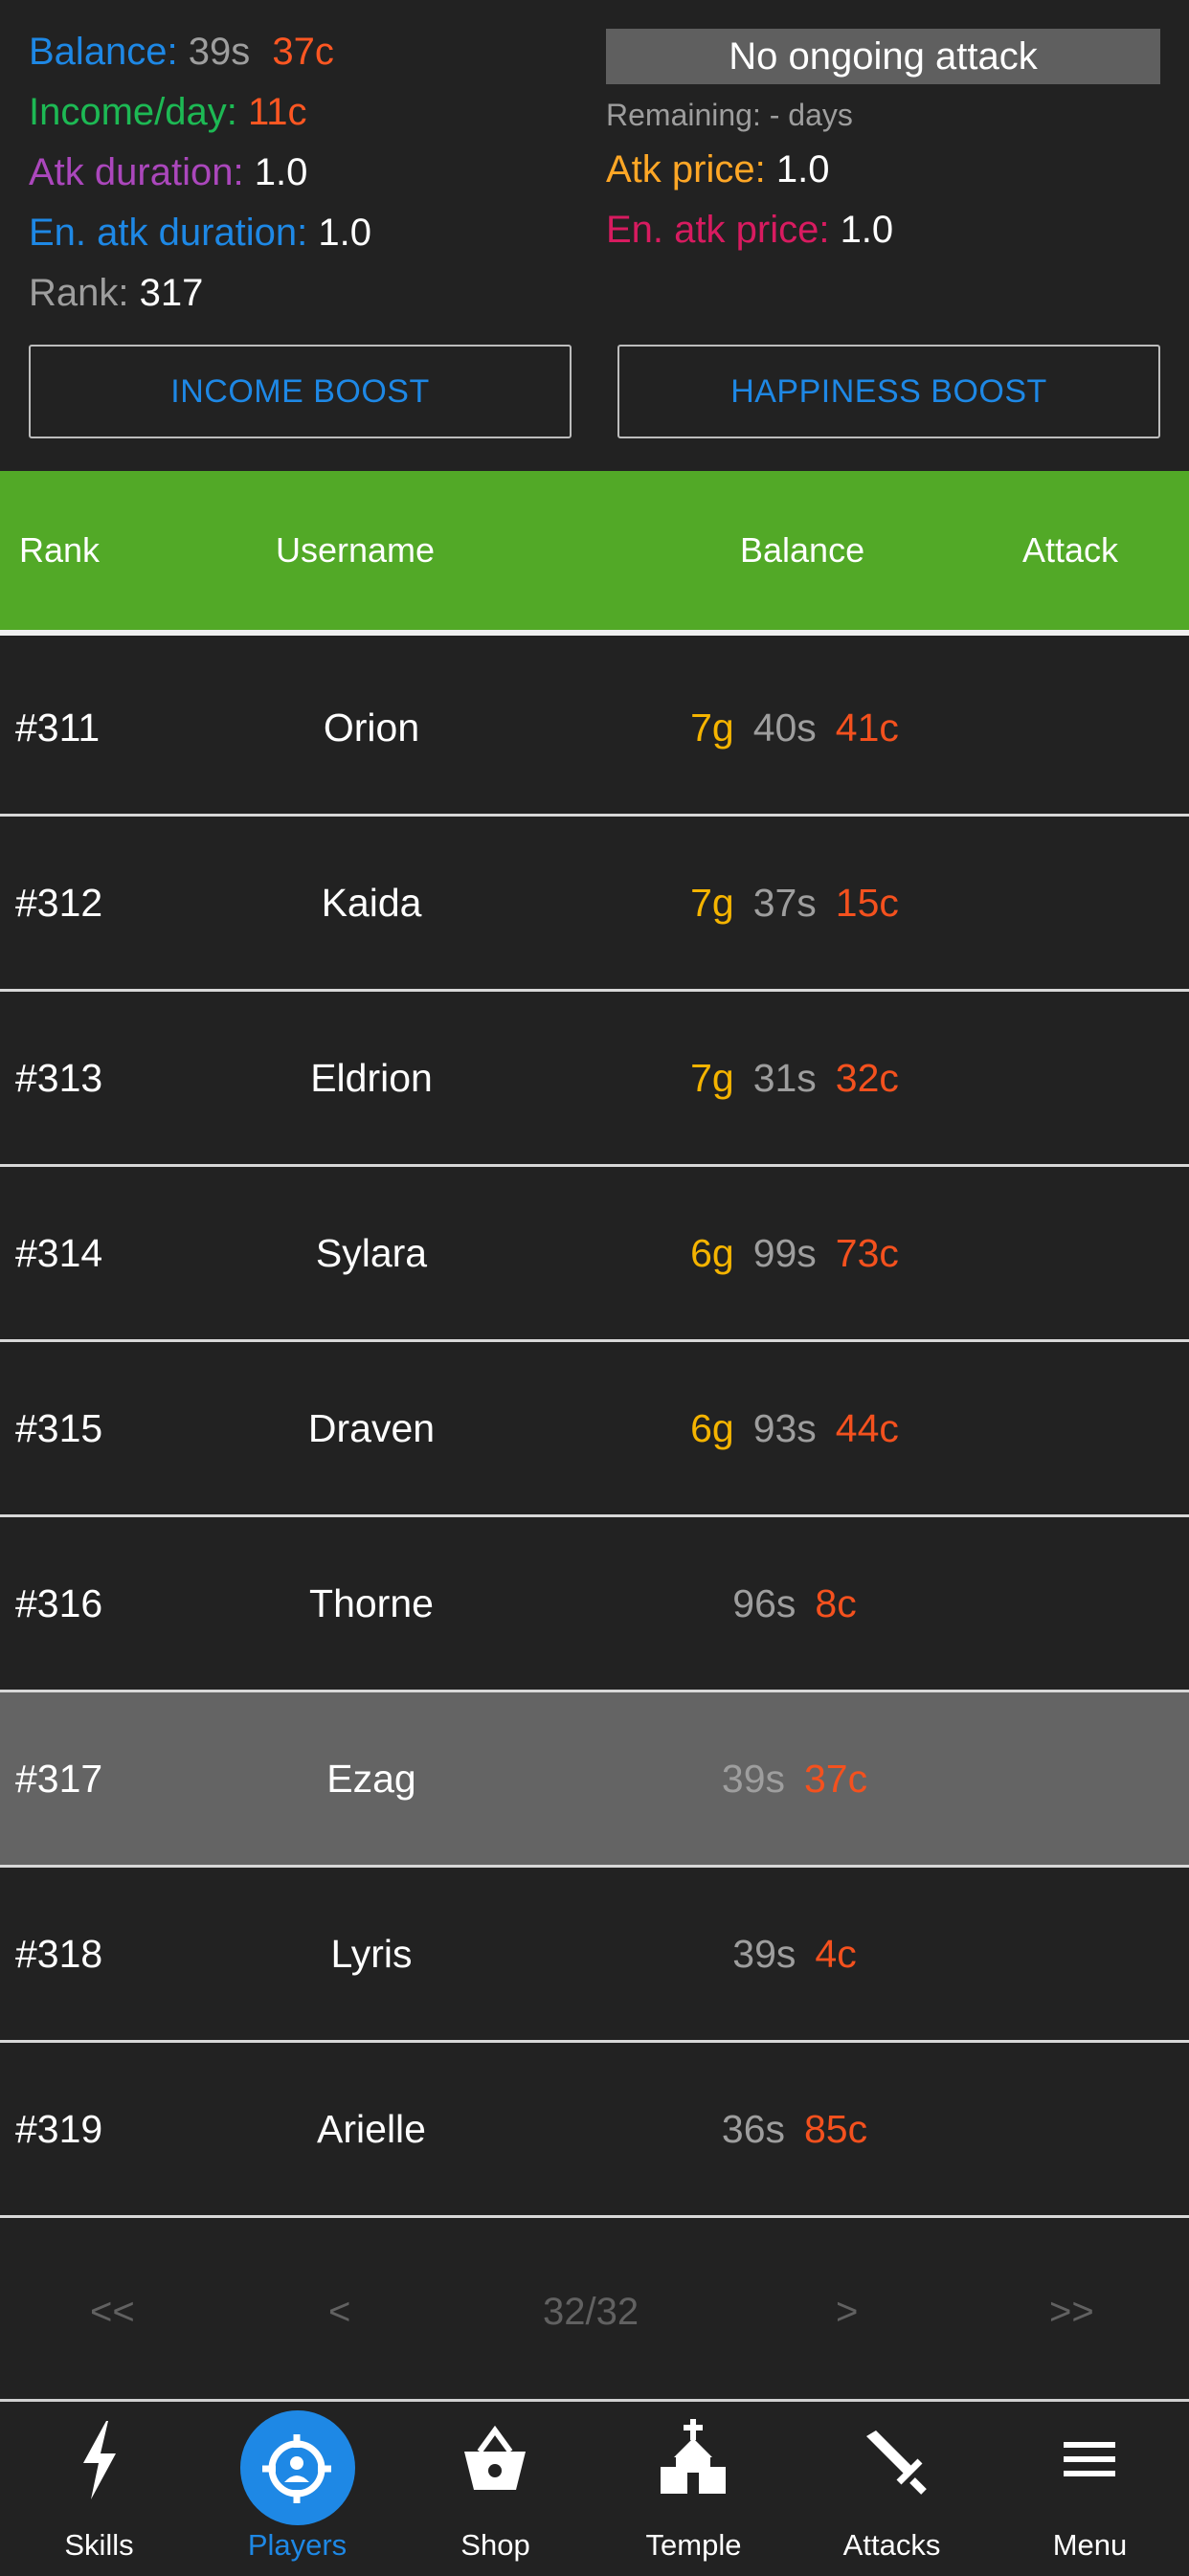 The image size is (1189, 2576). I want to click on rank-value: 317, so click(171, 293).